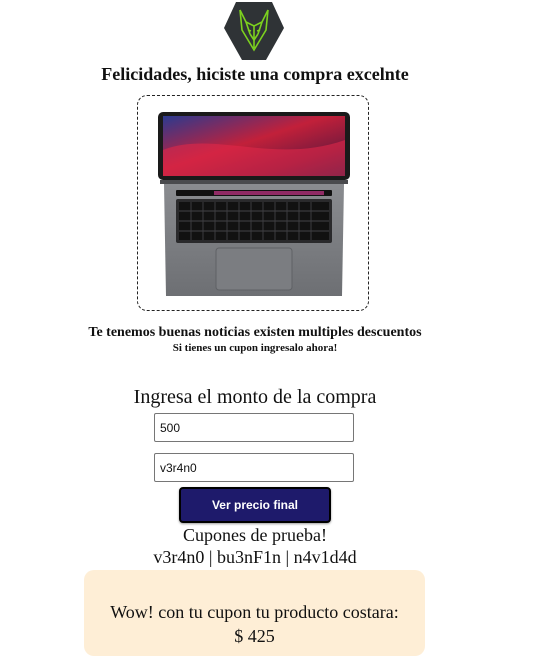 The width and height of the screenshot is (533, 656). I want to click on result-message: Wow! con tu cupon tu producto costara:, so click(254, 612).